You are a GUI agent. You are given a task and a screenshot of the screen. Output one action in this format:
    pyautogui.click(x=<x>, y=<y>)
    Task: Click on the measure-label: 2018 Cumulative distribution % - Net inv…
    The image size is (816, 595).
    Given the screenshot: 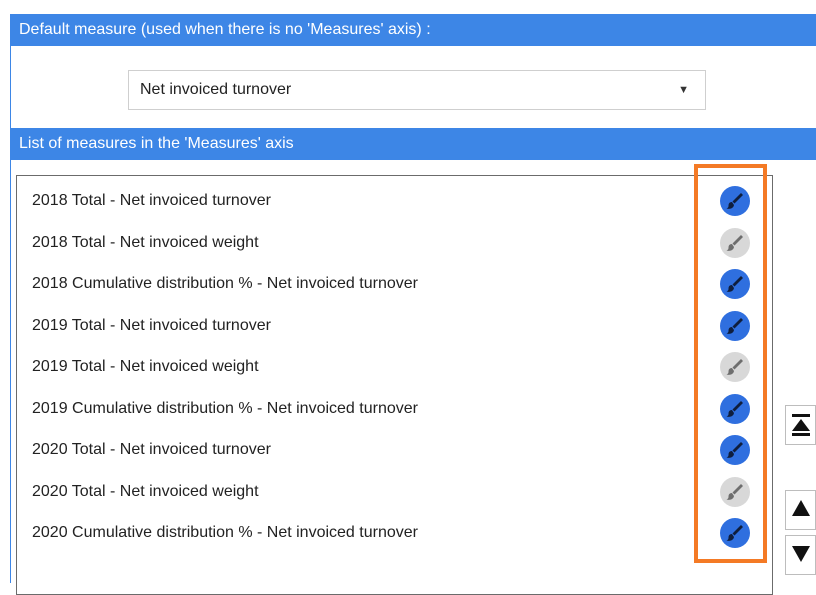 What is the action you would take?
    pyautogui.click(x=225, y=283)
    